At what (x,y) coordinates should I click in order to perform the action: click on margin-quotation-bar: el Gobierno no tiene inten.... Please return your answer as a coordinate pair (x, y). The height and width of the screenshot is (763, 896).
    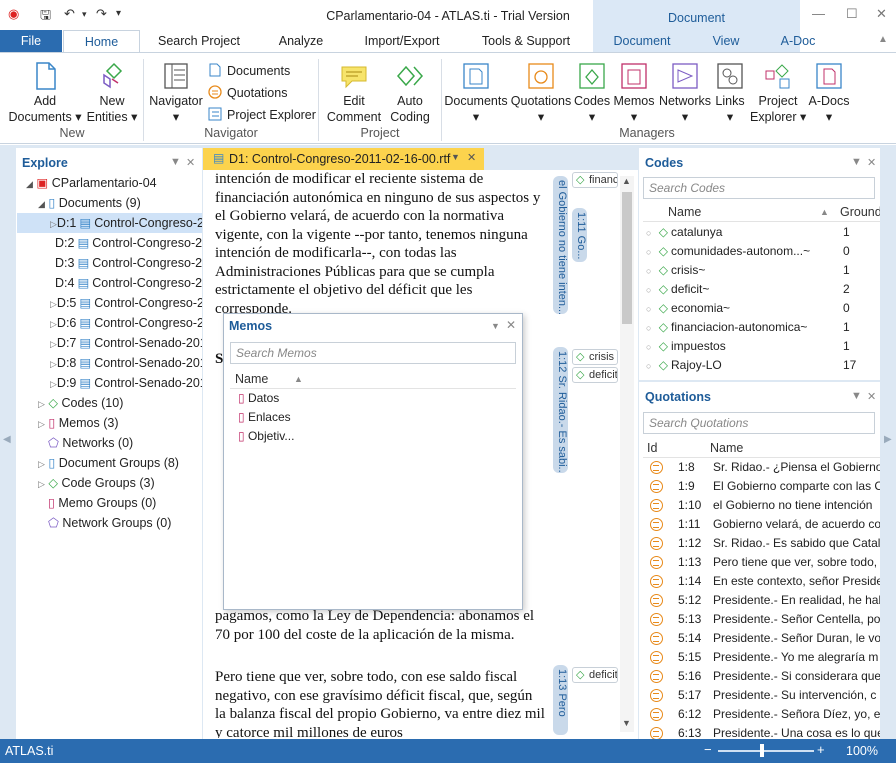
    Looking at the image, I should click on (560, 245).